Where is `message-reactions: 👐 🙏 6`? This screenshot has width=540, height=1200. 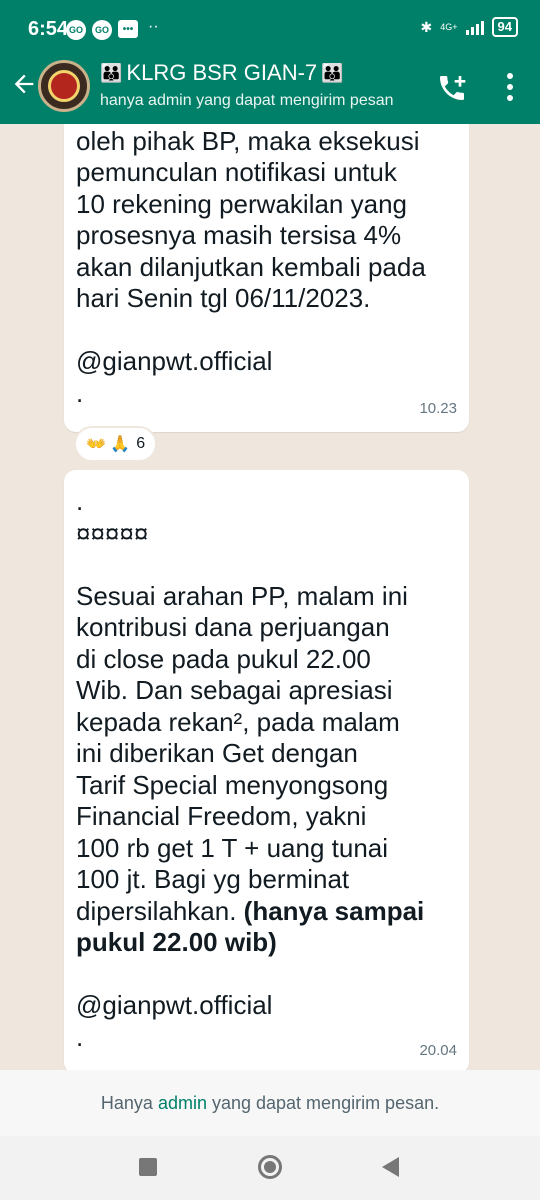
message-reactions: 👐 🙏 6 is located at coordinates (116, 444).